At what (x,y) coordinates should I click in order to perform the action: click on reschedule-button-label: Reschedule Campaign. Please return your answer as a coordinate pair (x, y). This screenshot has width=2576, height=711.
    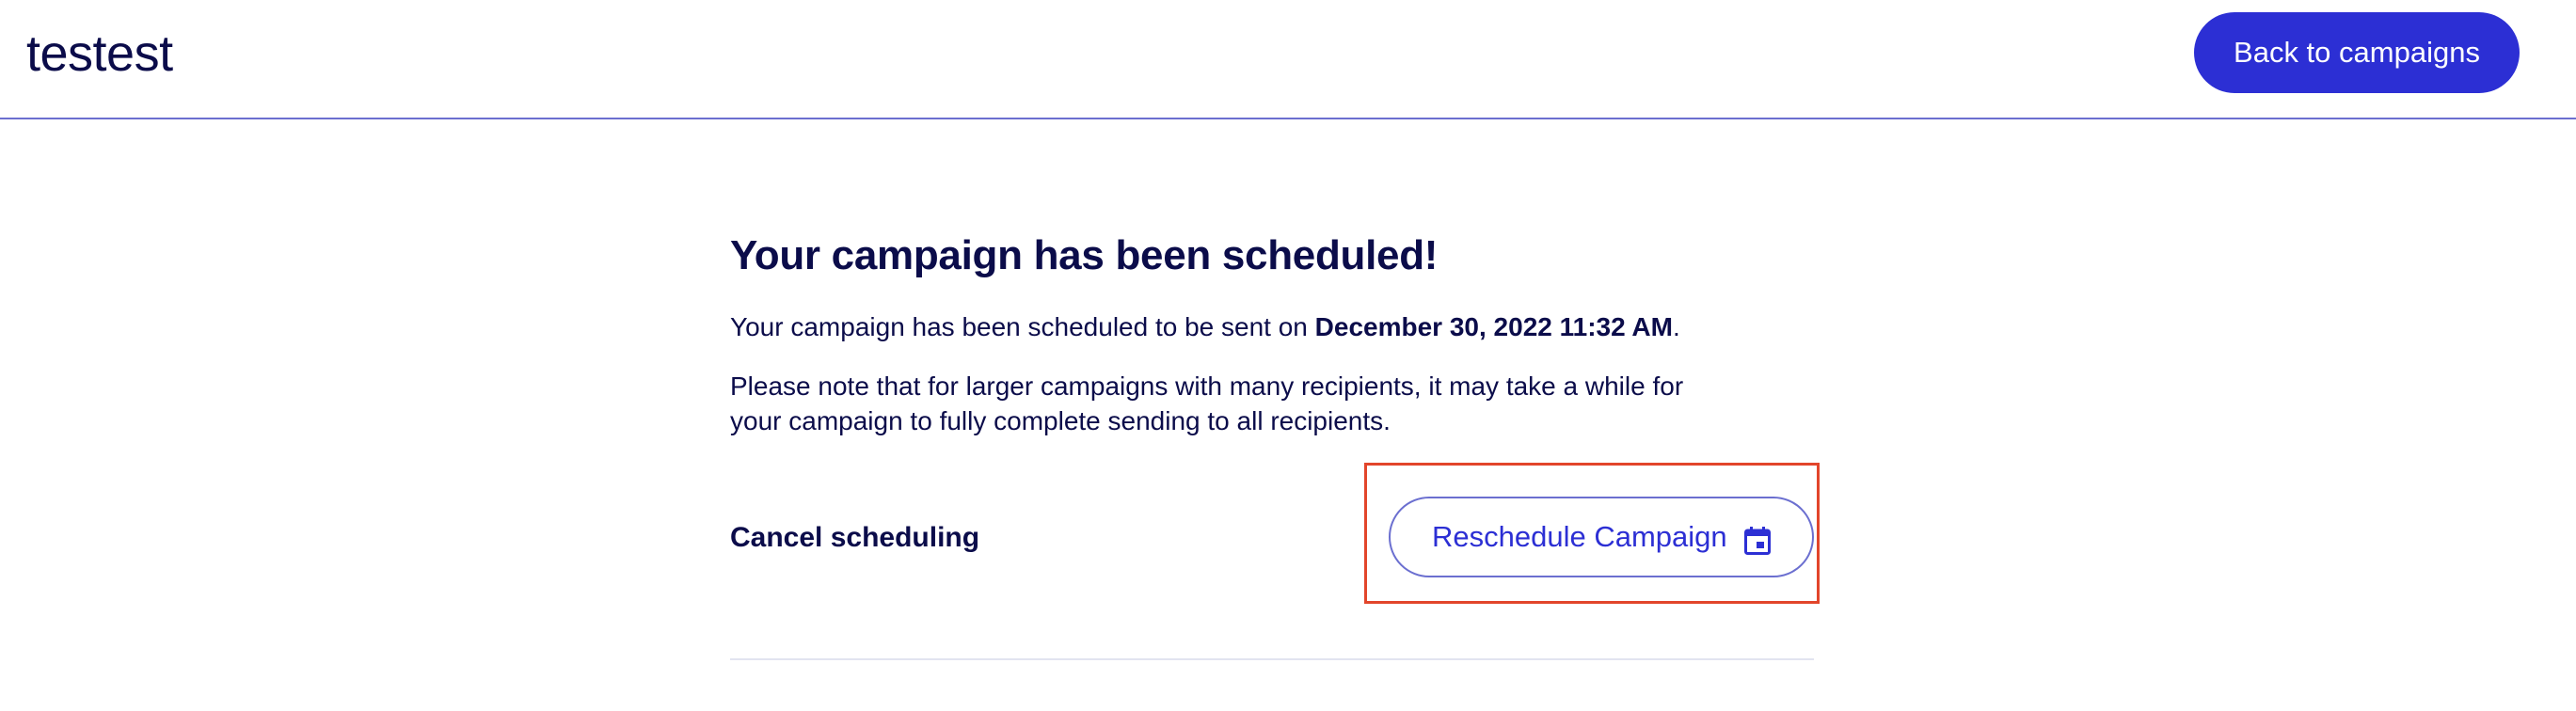
    Looking at the image, I should click on (1580, 536).